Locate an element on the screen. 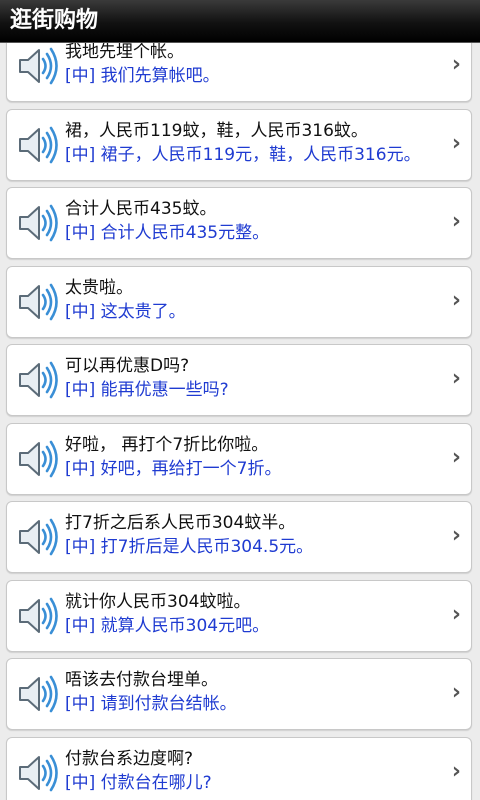 The width and height of the screenshot is (480, 800). mandarin-translation: [中] 裙子，人民币119元，鞋，人民币316元。 is located at coordinates (243, 154).